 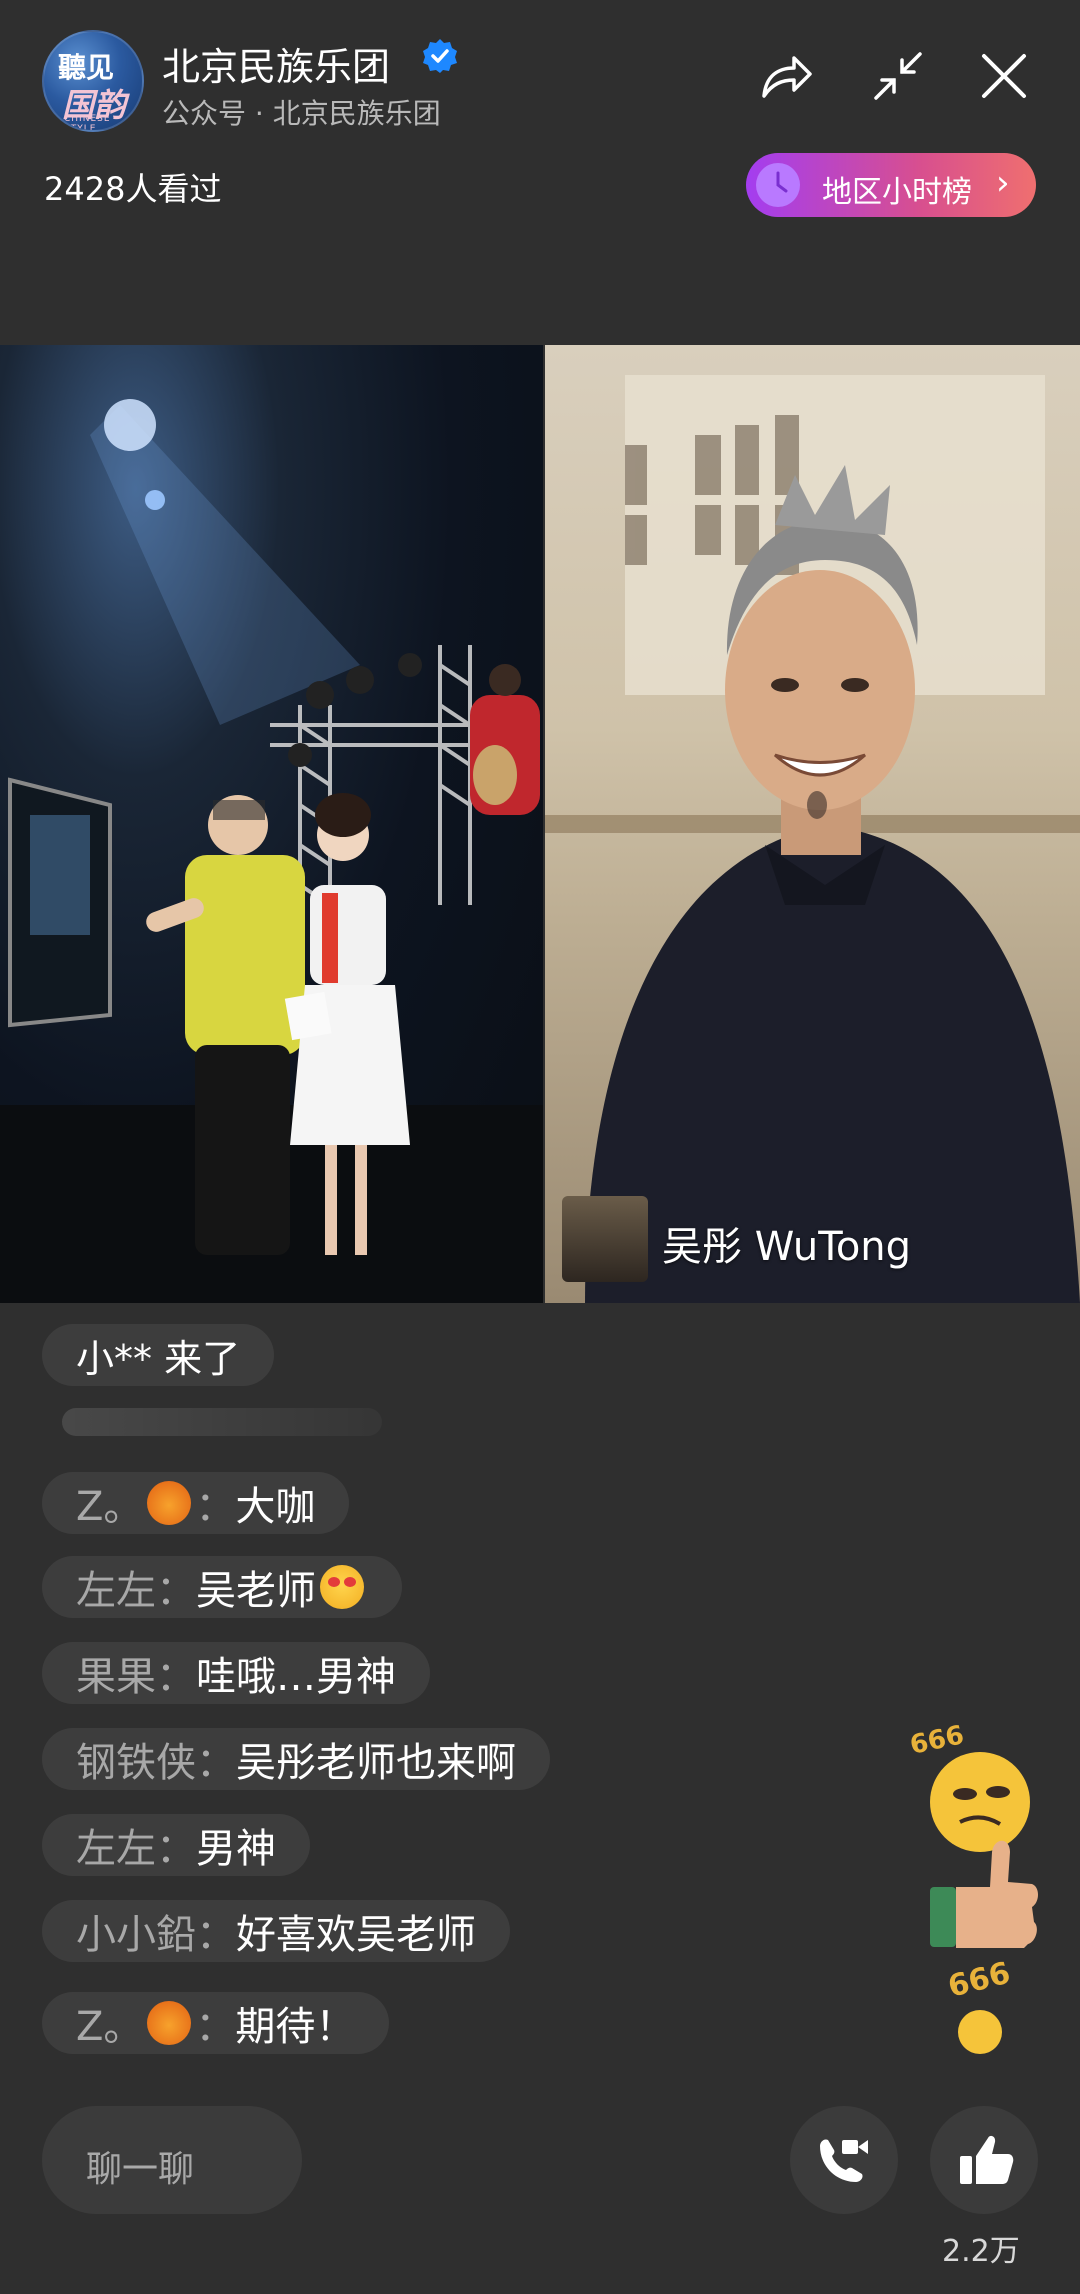 I want to click on chat-username: 小小鉛, so click(x=136, y=1935).